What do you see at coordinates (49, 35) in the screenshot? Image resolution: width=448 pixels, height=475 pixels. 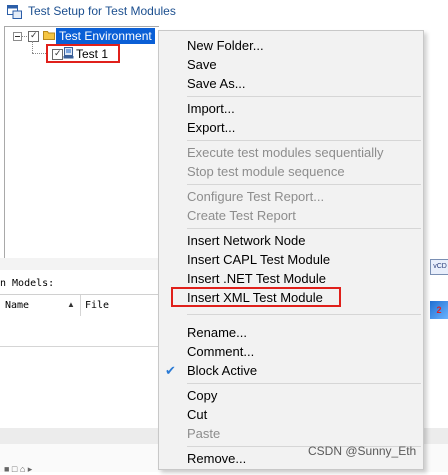 I see `folder-icon` at bounding box center [49, 35].